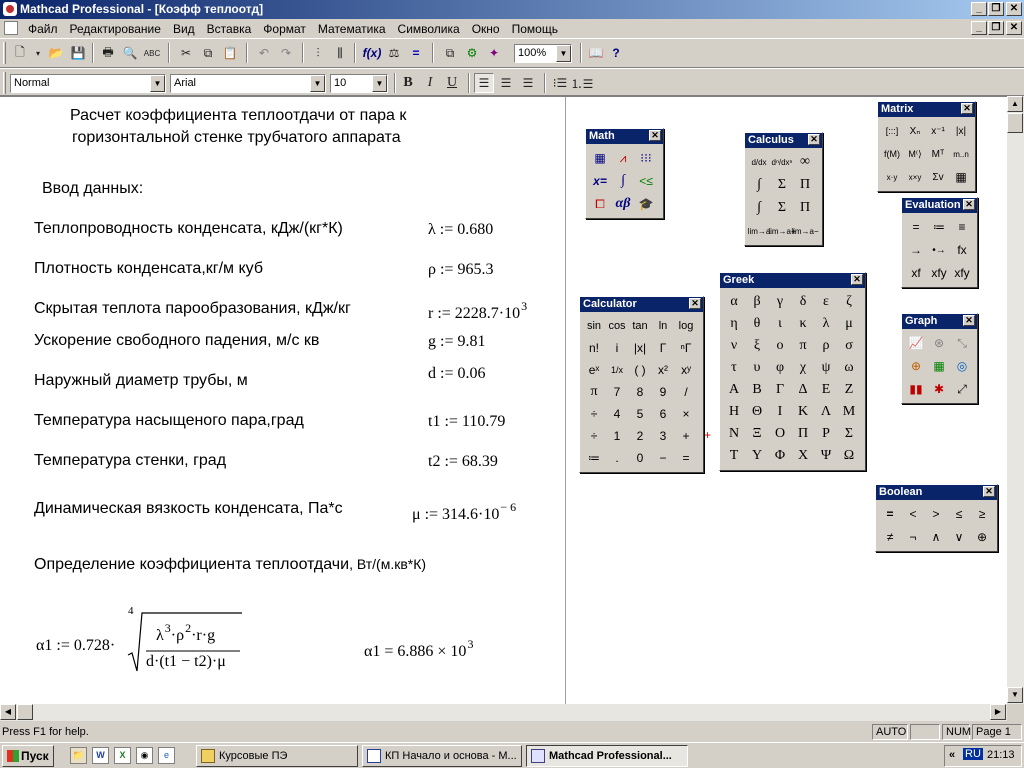 Image resolution: width=1024 pixels, height=768 pixels. I want to click on digit-4-button: 4, so click(617, 414).